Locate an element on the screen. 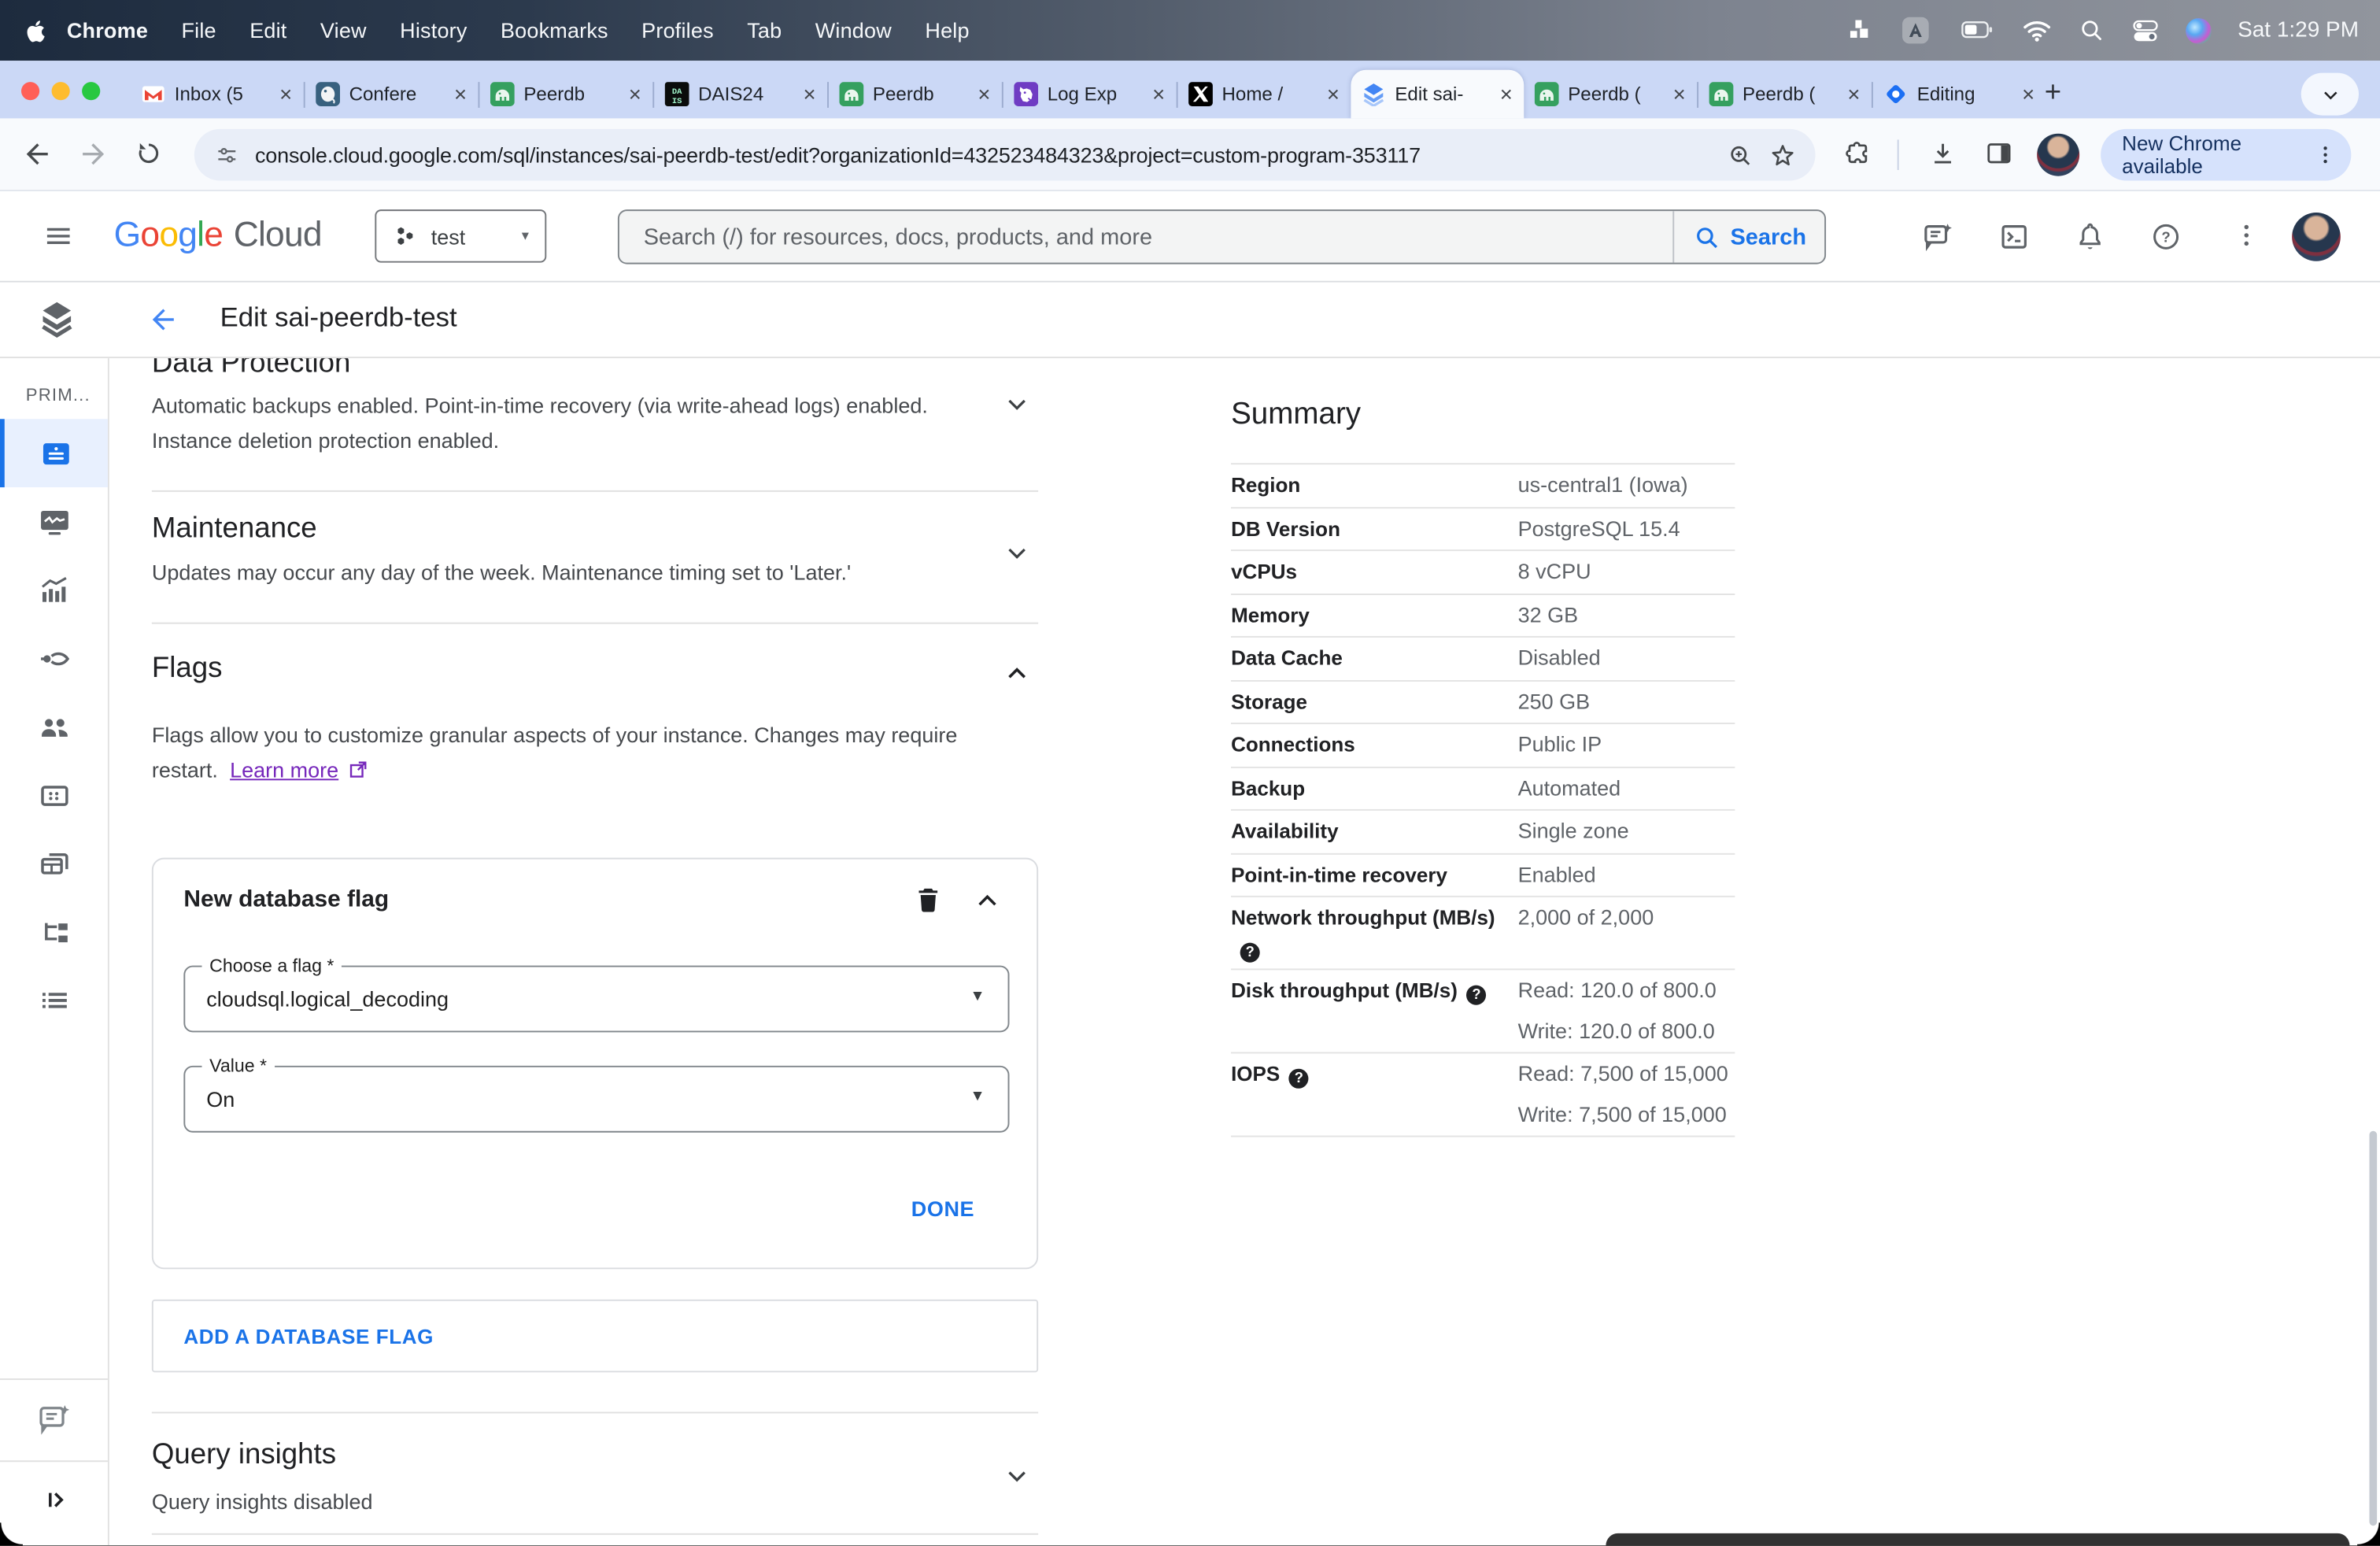 The height and width of the screenshot is (1546, 2380). menu-chrome: Chrome is located at coordinates (108, 30).